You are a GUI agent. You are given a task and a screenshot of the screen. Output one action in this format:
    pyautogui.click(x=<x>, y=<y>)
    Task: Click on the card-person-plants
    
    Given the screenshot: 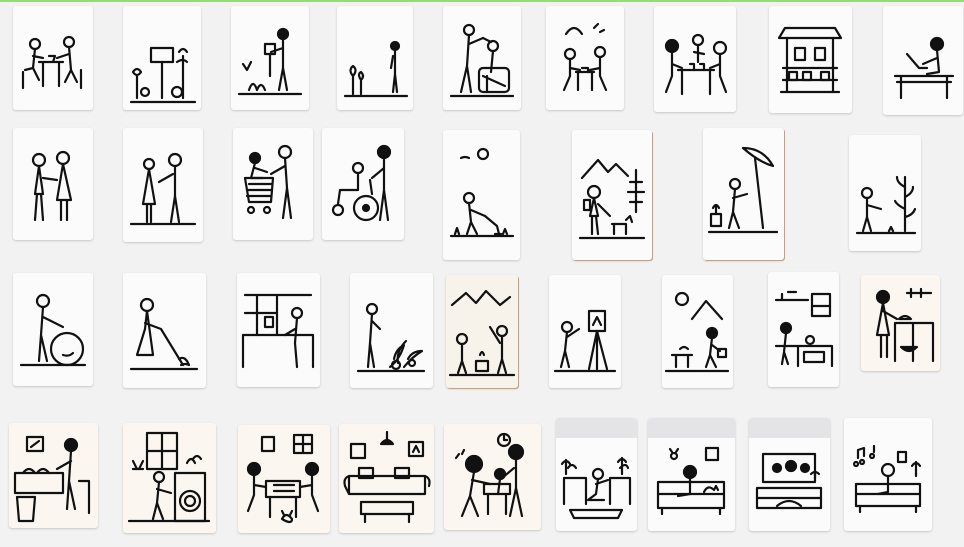 What is the action you would take?
    pyautogui.click(x=391, y=330)
    